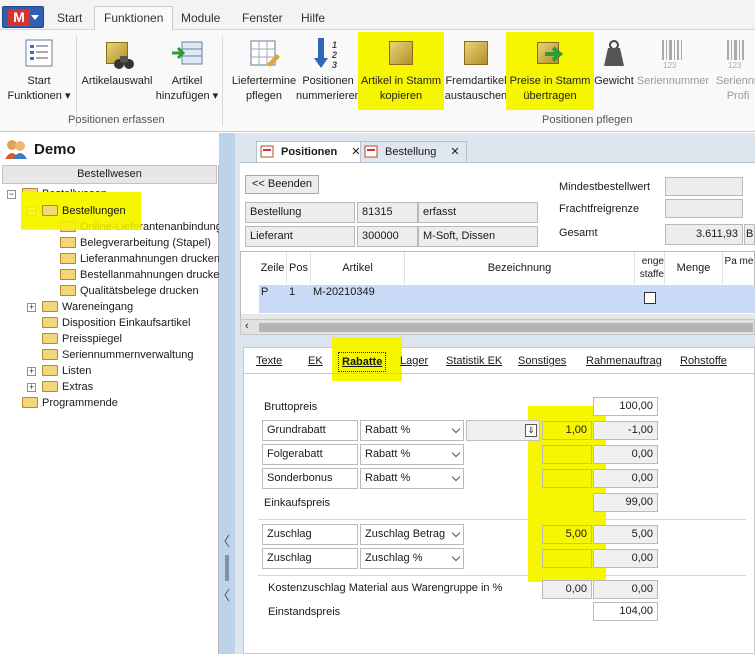  What do you see at coordinates (92, 339) in the screenshot?
I see `tree-label: Preisspiegel` at bounding box center [92, 339].